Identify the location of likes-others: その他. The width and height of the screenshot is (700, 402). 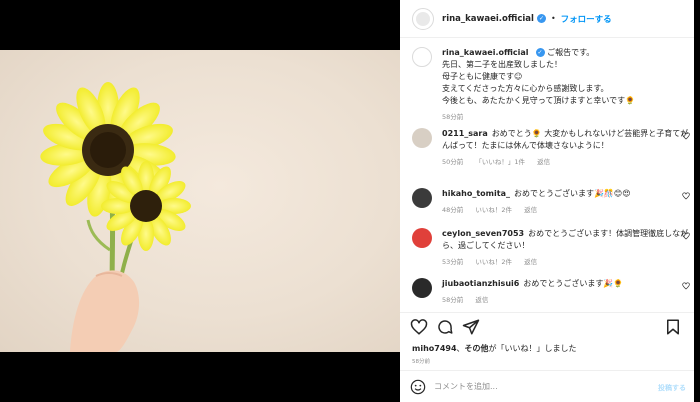
(477, 348).